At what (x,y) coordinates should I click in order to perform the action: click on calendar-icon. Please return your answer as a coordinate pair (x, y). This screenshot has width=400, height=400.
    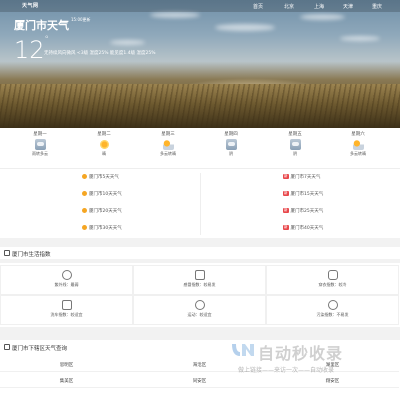
    Looking at the image, I should click on (7, 253).